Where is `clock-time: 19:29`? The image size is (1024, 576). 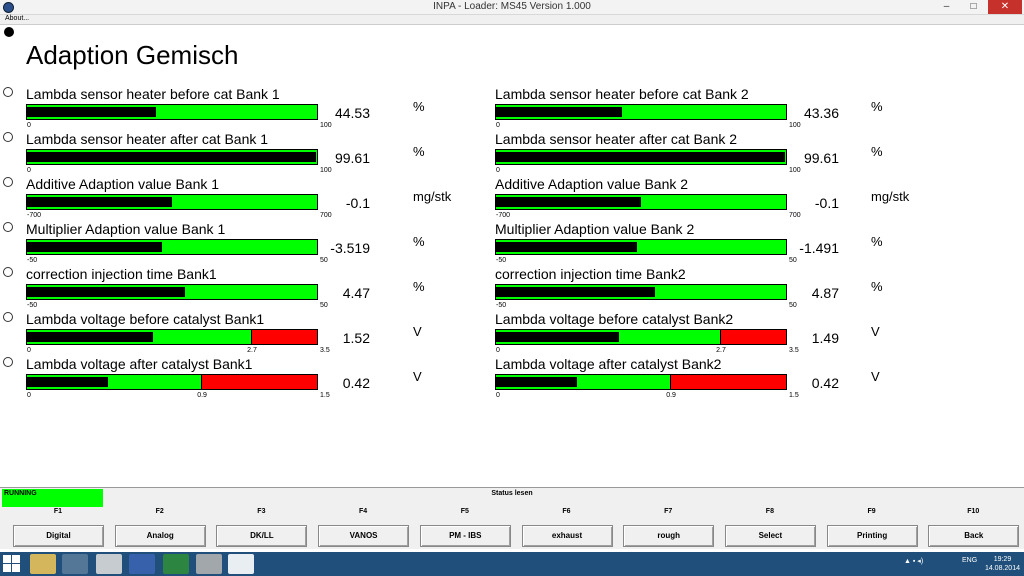 clock-time: 19:29 is located at coordinates (1002, 559).